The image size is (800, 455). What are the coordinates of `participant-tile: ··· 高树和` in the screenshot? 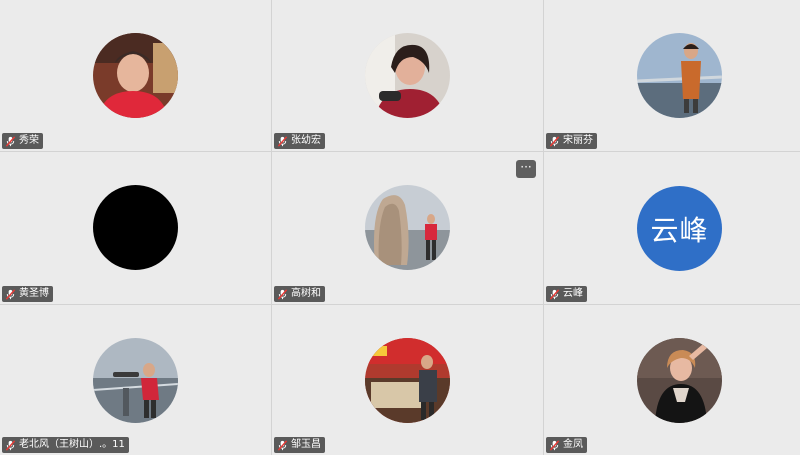 It's located at (407, 228).